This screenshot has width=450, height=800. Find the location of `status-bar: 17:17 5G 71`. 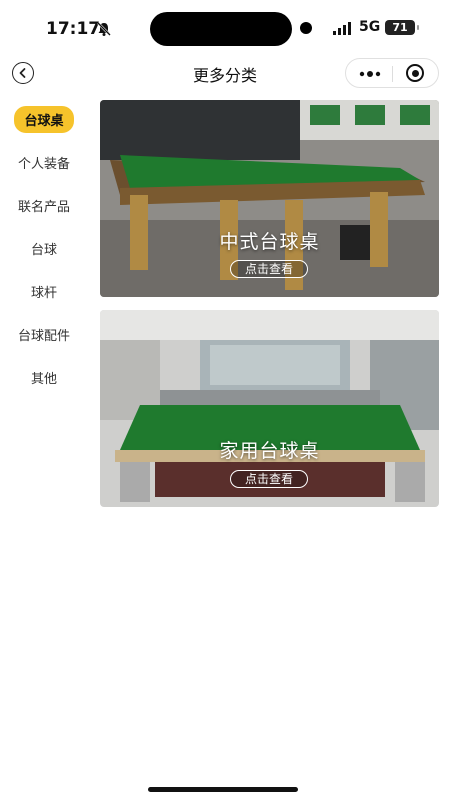

status-bar: 17:17 5G 71 is located at coordinates (225, 29).